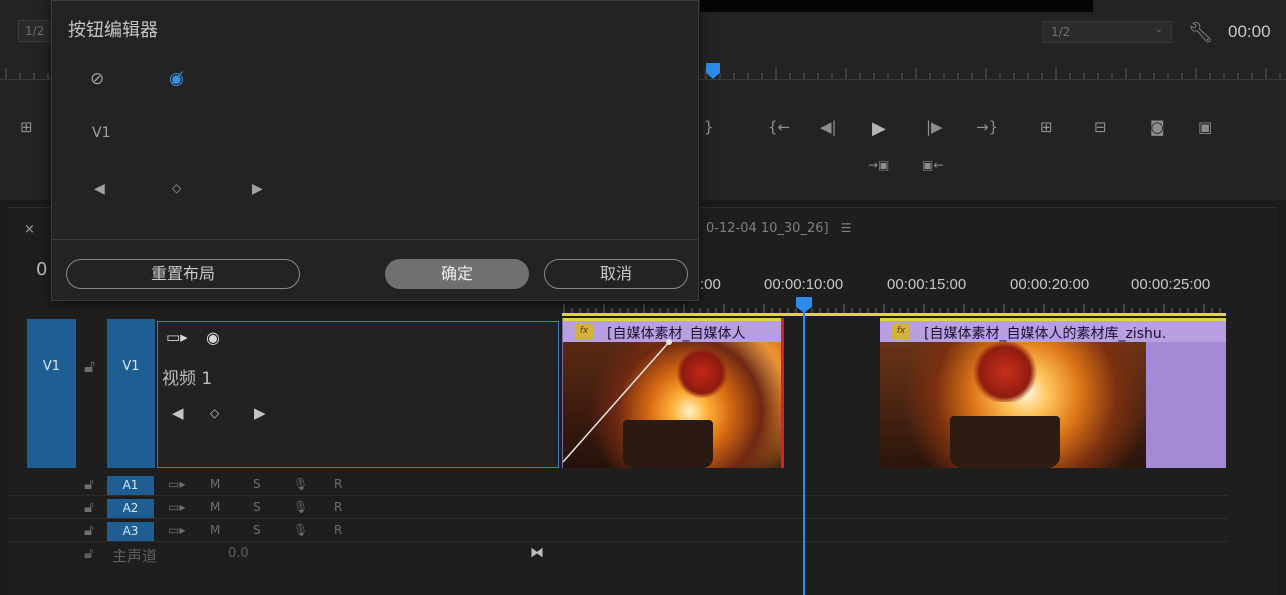 Image resolution: width=1286 pixels, height=595 pixels. Describe the element at coordinates (130, 485) in the screenshot. I see `track-target-a1: A1` at that location.